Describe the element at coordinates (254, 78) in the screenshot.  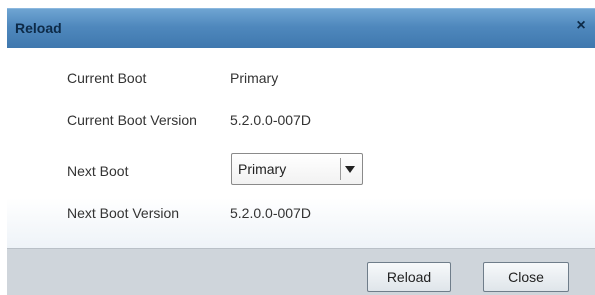
I see `current-boot-value: Primary` at that location.